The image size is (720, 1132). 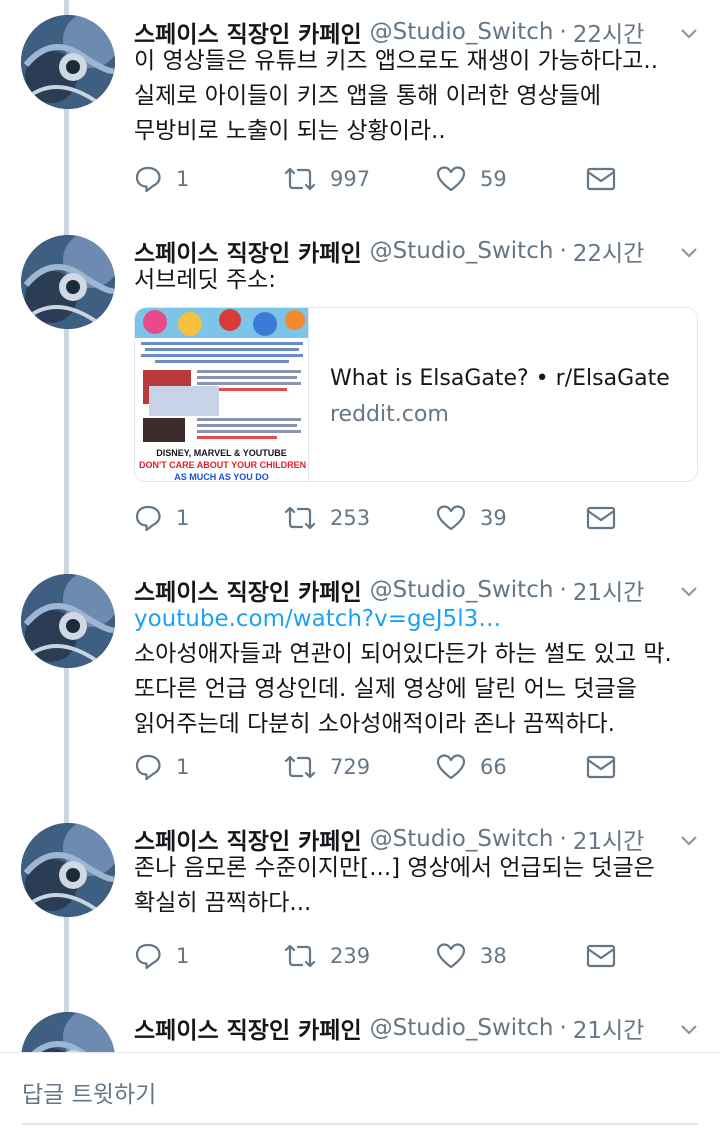 What do you see at coordinates (327, 518) in the screenshot?
I see `retweet-button: 253` at bounding box center [327, 518].